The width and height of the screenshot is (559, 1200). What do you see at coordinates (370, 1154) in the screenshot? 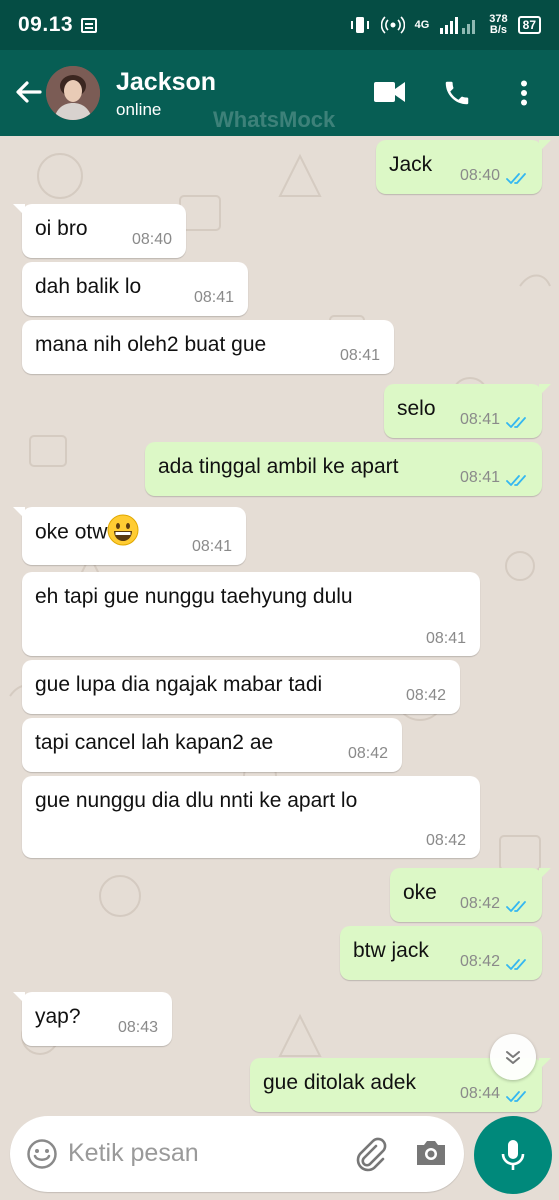
I see `attach-icon` at bounding box center [370, 1154].